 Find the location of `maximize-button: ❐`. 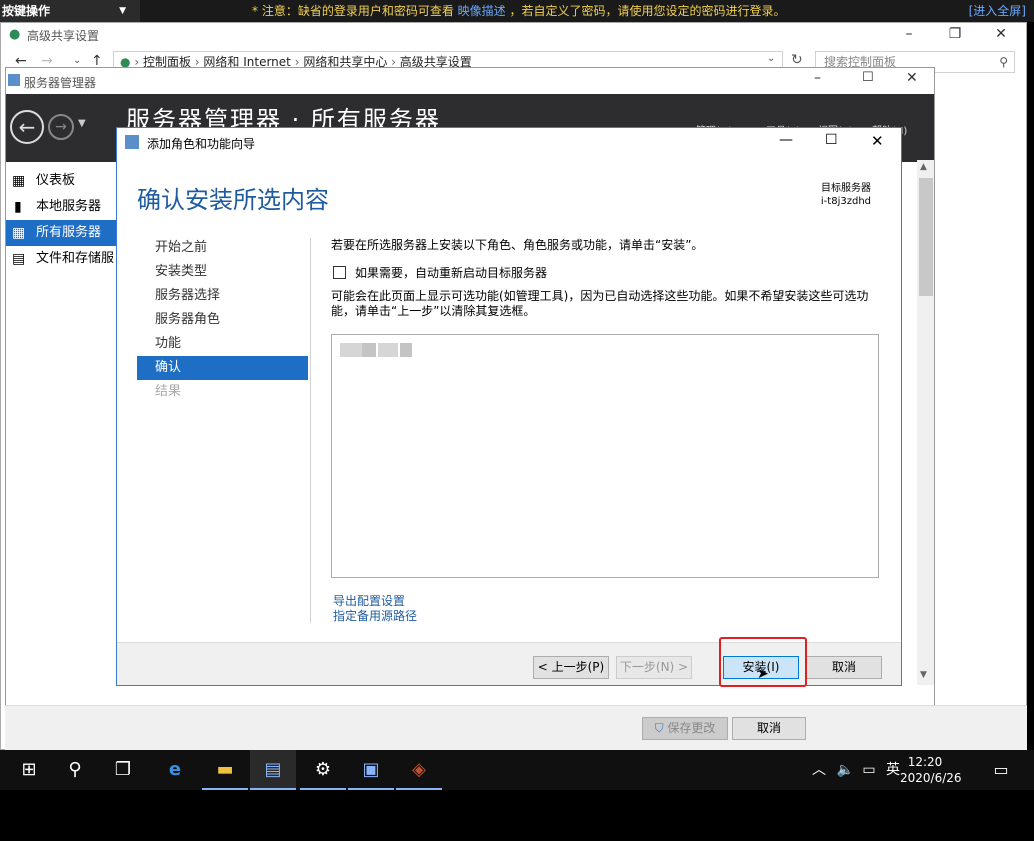

maximize-button: ❐ is located at coordinates (955, 34).